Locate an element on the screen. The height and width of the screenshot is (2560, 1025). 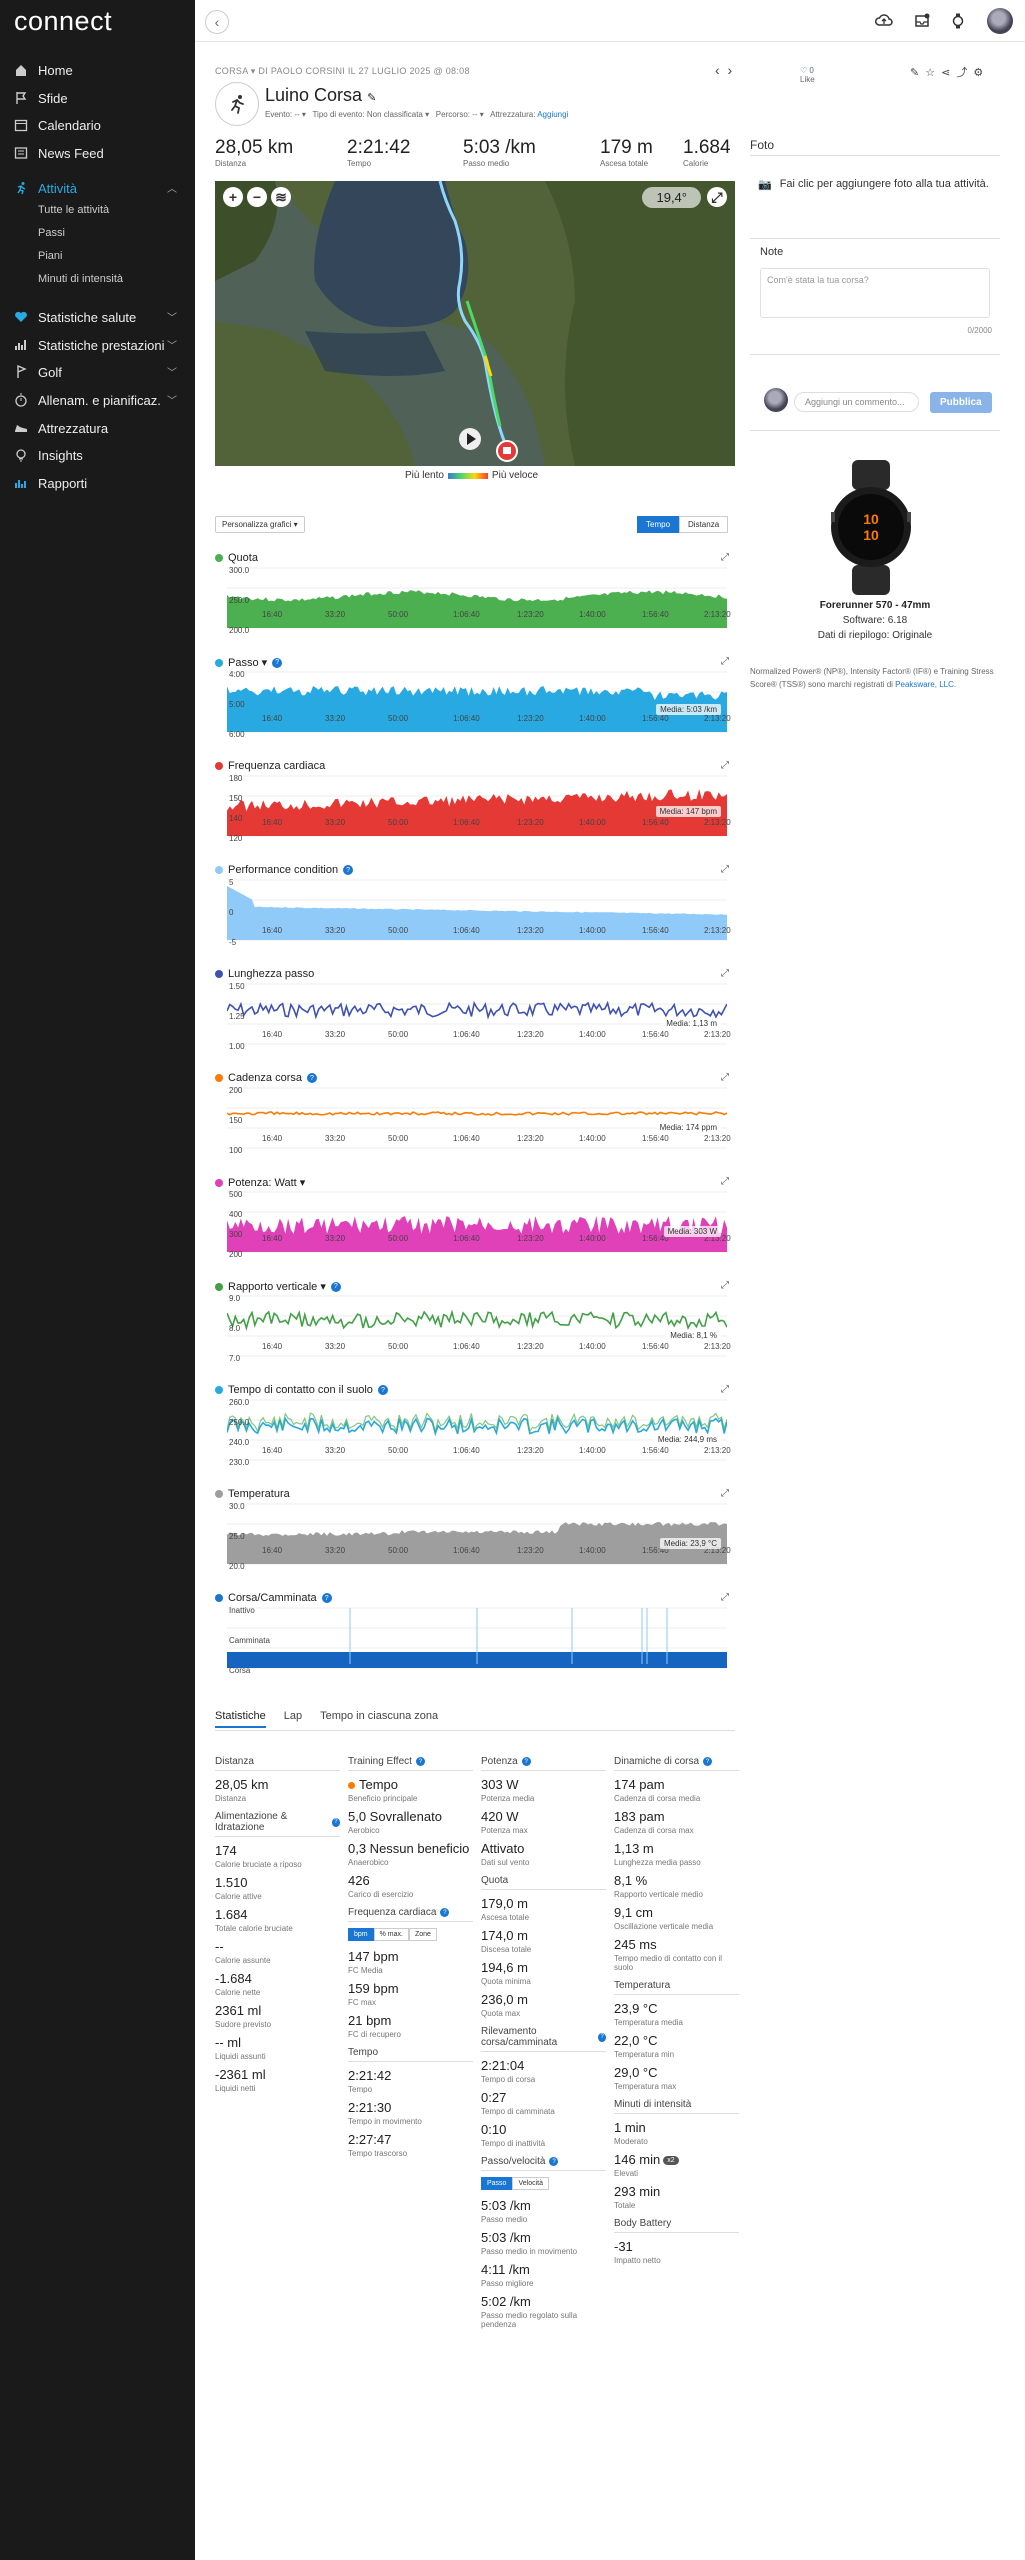
event-type-select: Tipo di evento: Non classificata ▾ is located at coordinates (370, 114).